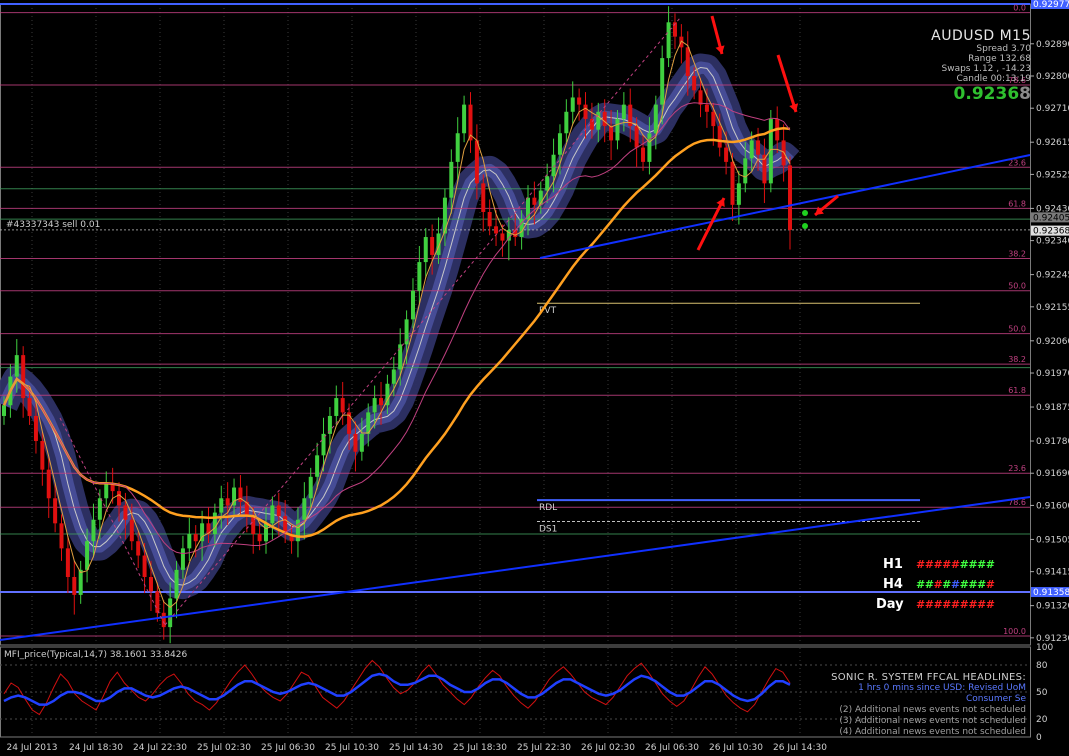  I want to click on price-tick-label: 0.91780, so click(1052, 442).